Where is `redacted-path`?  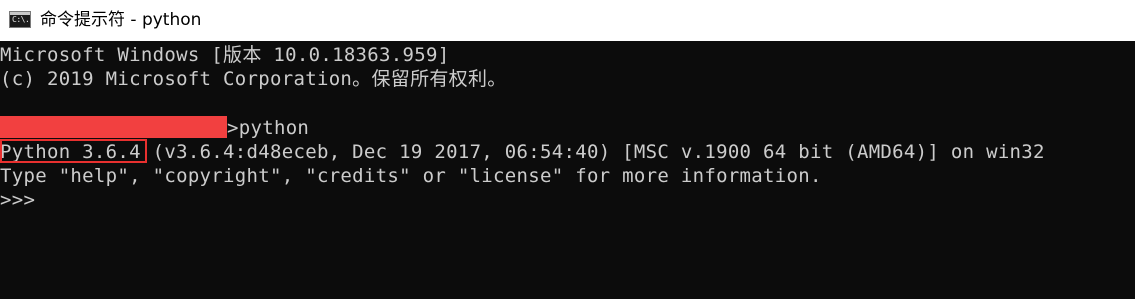 redacted-path is located at coordinates (113, 127).